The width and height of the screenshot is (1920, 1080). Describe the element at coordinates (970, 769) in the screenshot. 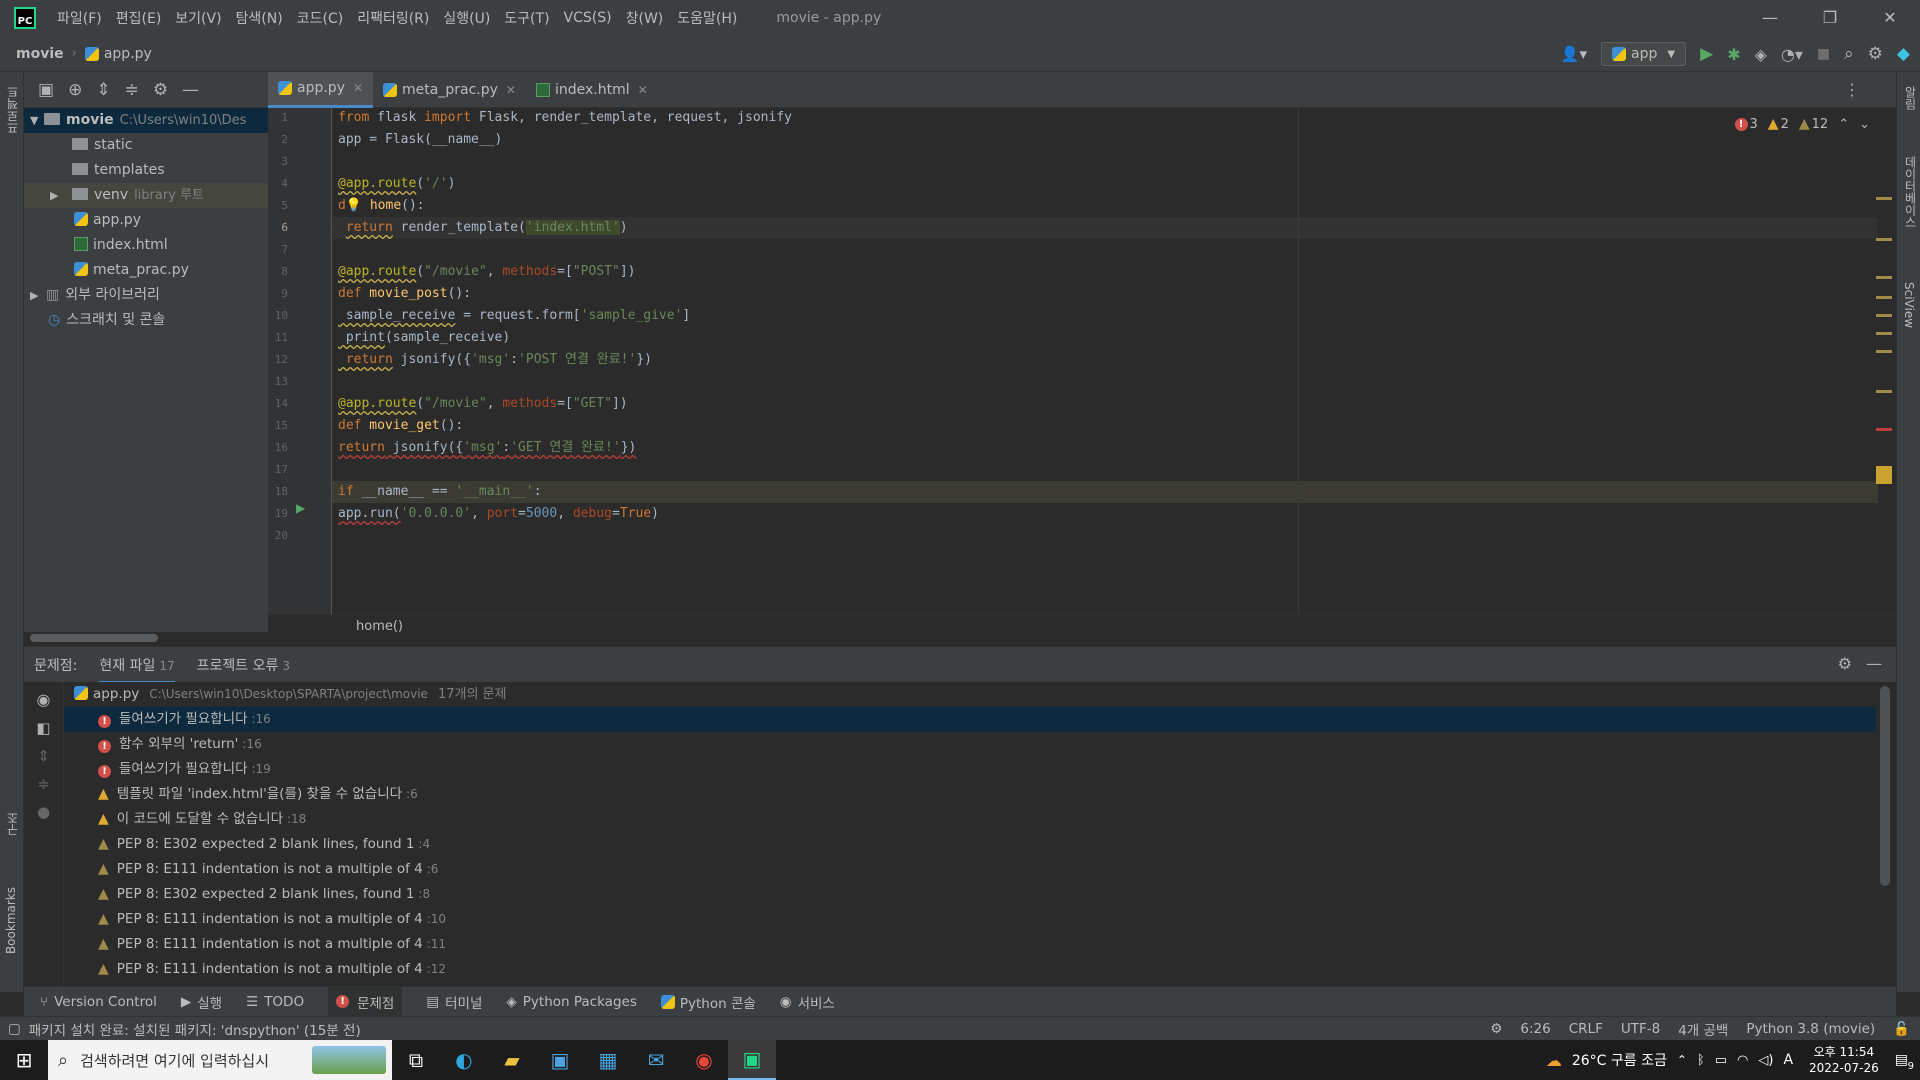

I see `problem-item: ! 들여쓰기가 필요합니다:19` at that location.